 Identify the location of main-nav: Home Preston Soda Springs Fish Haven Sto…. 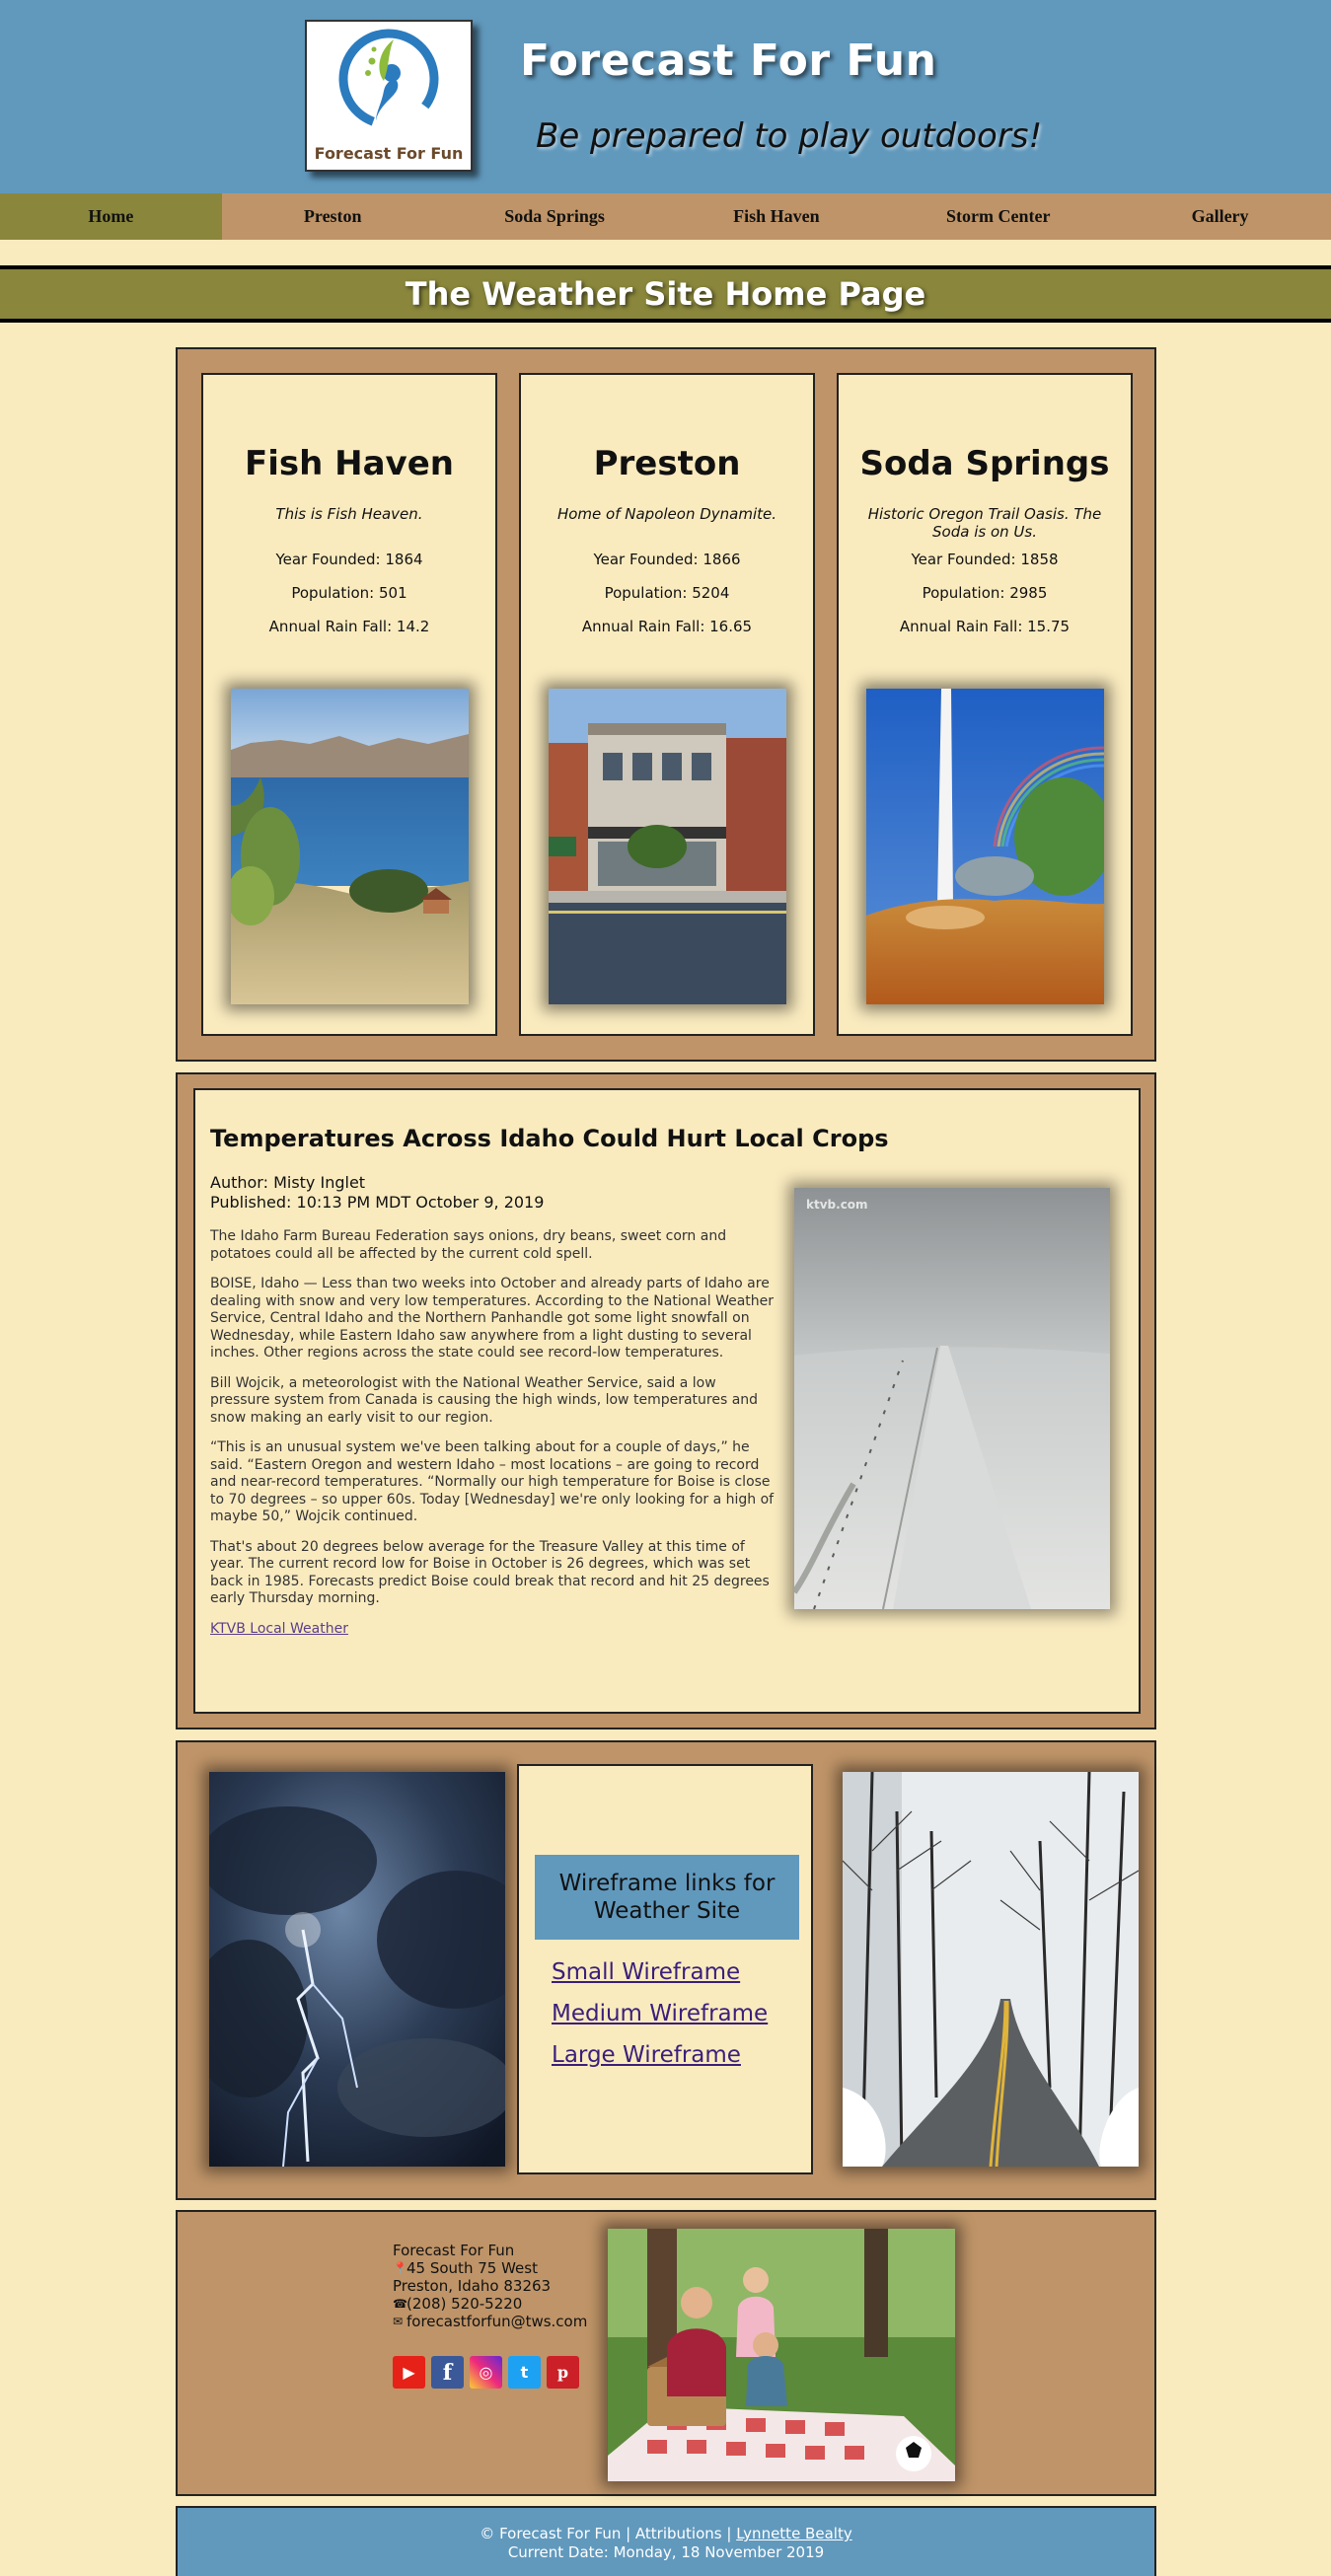
(665, 216).